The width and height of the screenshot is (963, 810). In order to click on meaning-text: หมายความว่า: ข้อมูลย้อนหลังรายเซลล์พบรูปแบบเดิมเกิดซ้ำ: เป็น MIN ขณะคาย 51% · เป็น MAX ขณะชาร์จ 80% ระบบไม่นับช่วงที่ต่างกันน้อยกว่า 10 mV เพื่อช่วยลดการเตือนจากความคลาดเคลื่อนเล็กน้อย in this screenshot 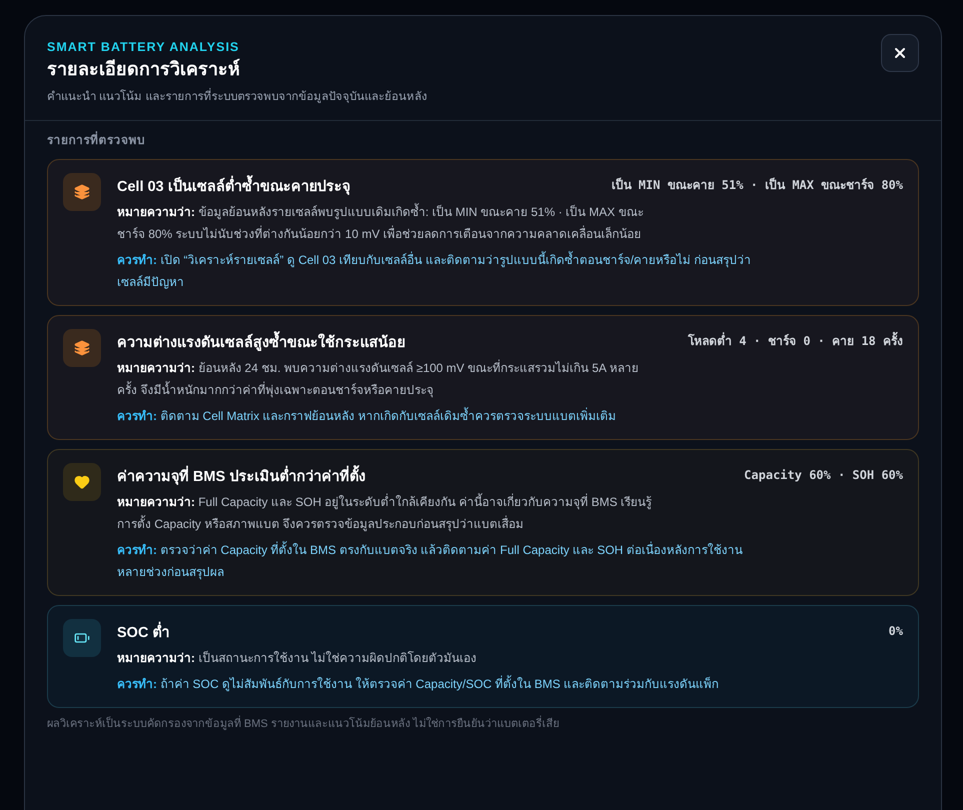, I will do `click(380, 223)`.